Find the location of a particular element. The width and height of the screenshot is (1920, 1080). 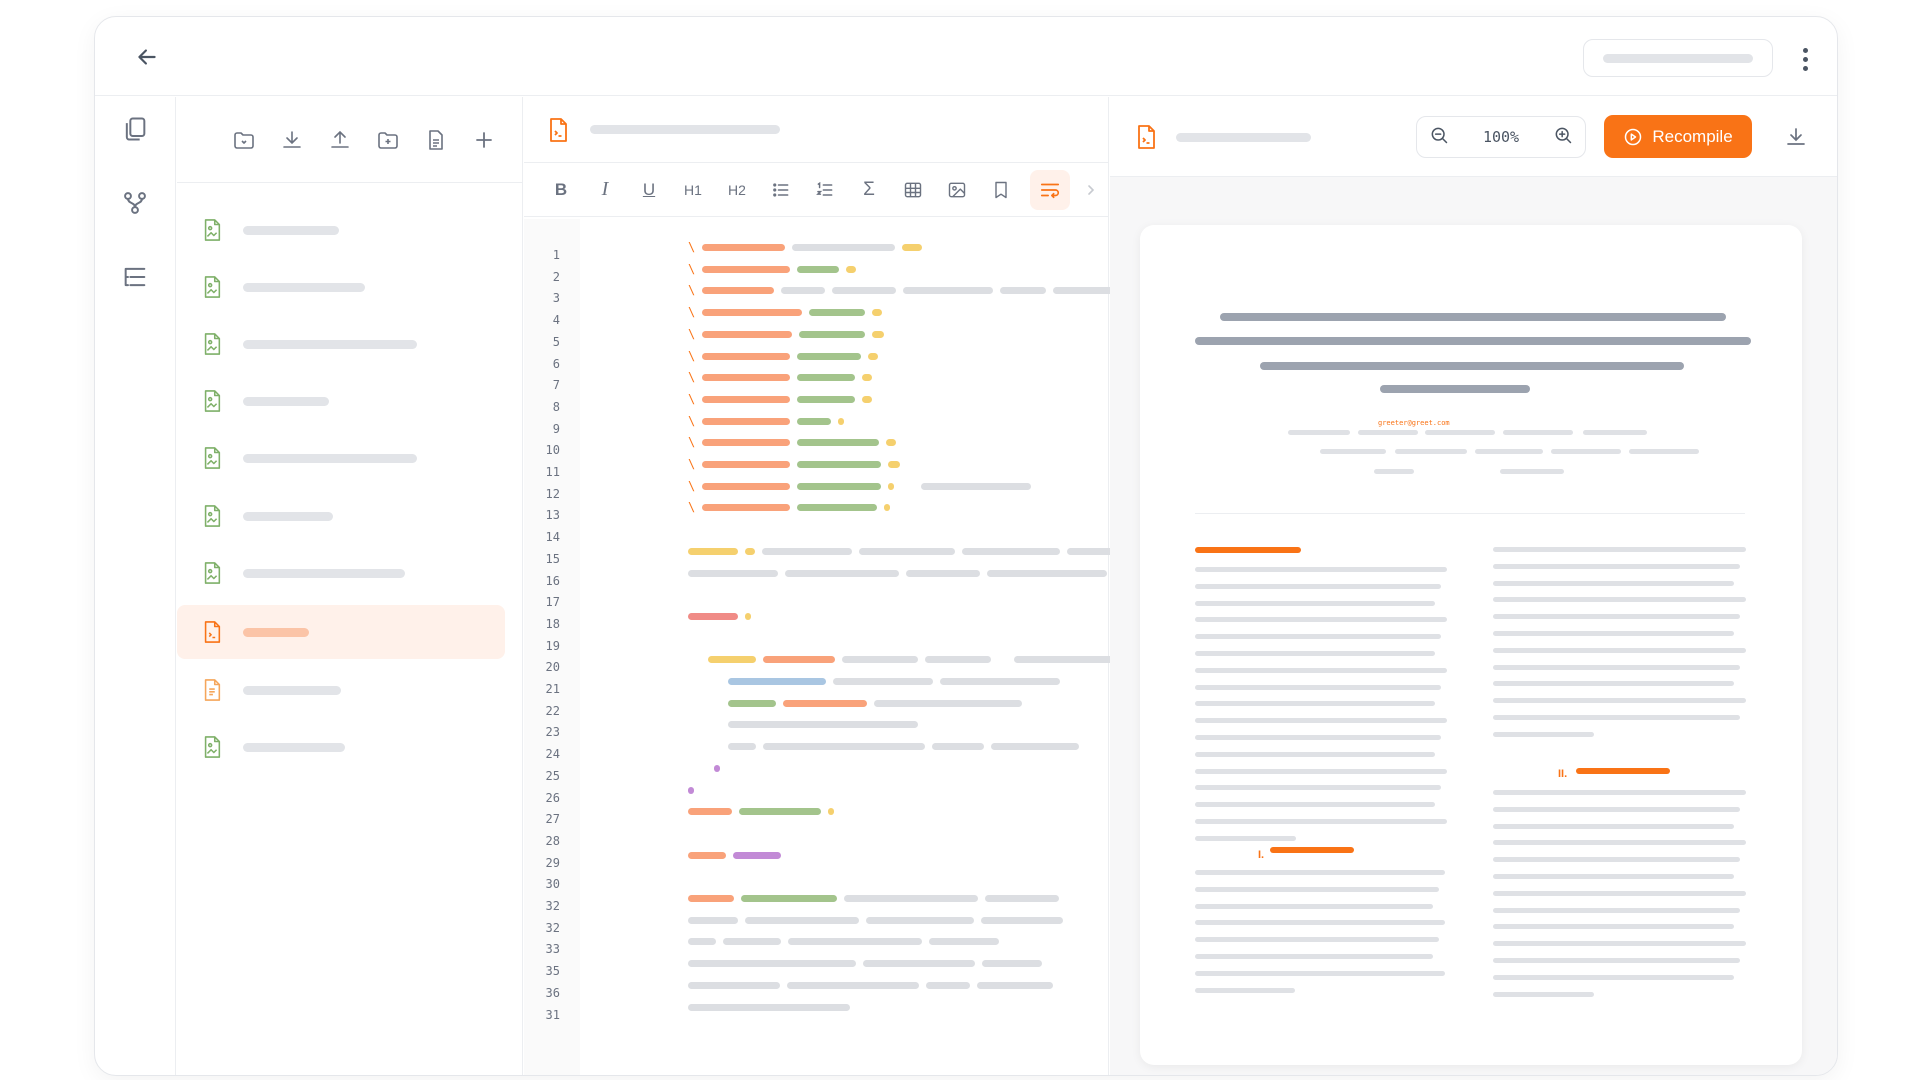

title-line is located at coordinates (1473, 341).